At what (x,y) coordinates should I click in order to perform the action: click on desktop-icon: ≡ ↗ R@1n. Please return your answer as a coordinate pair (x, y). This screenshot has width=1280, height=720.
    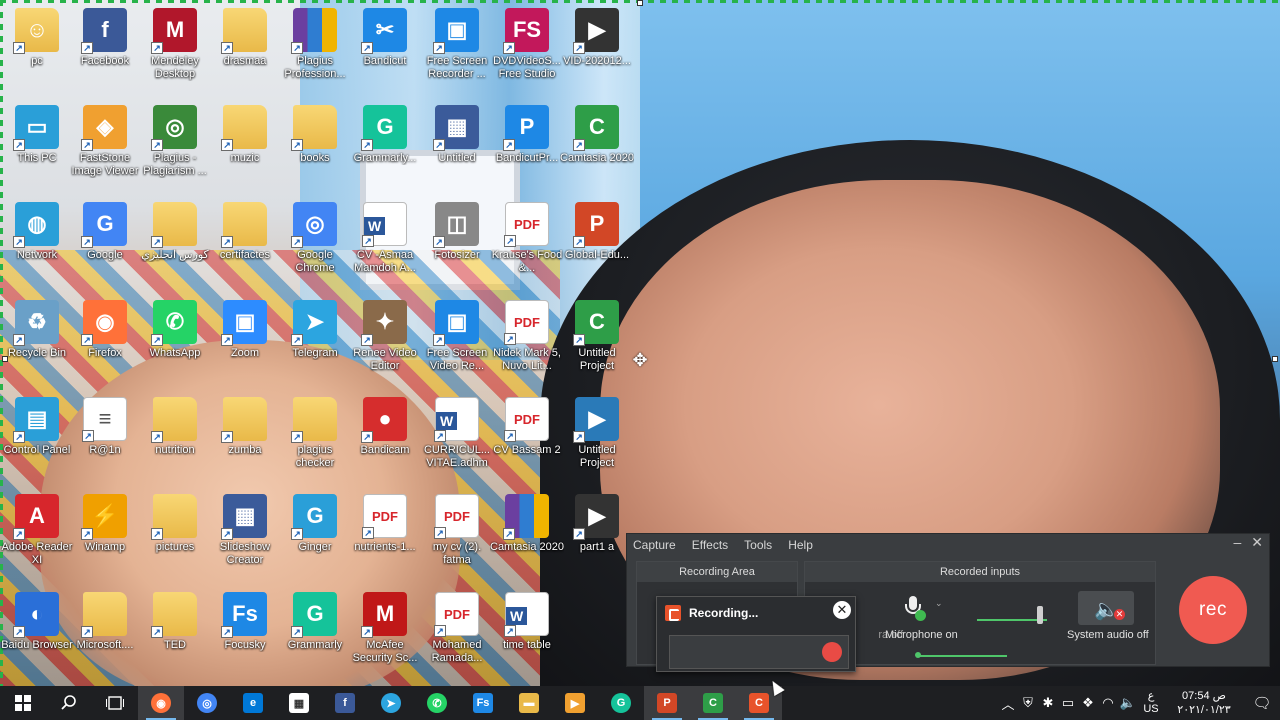
    Looking at the image, I should click on (105, 427).